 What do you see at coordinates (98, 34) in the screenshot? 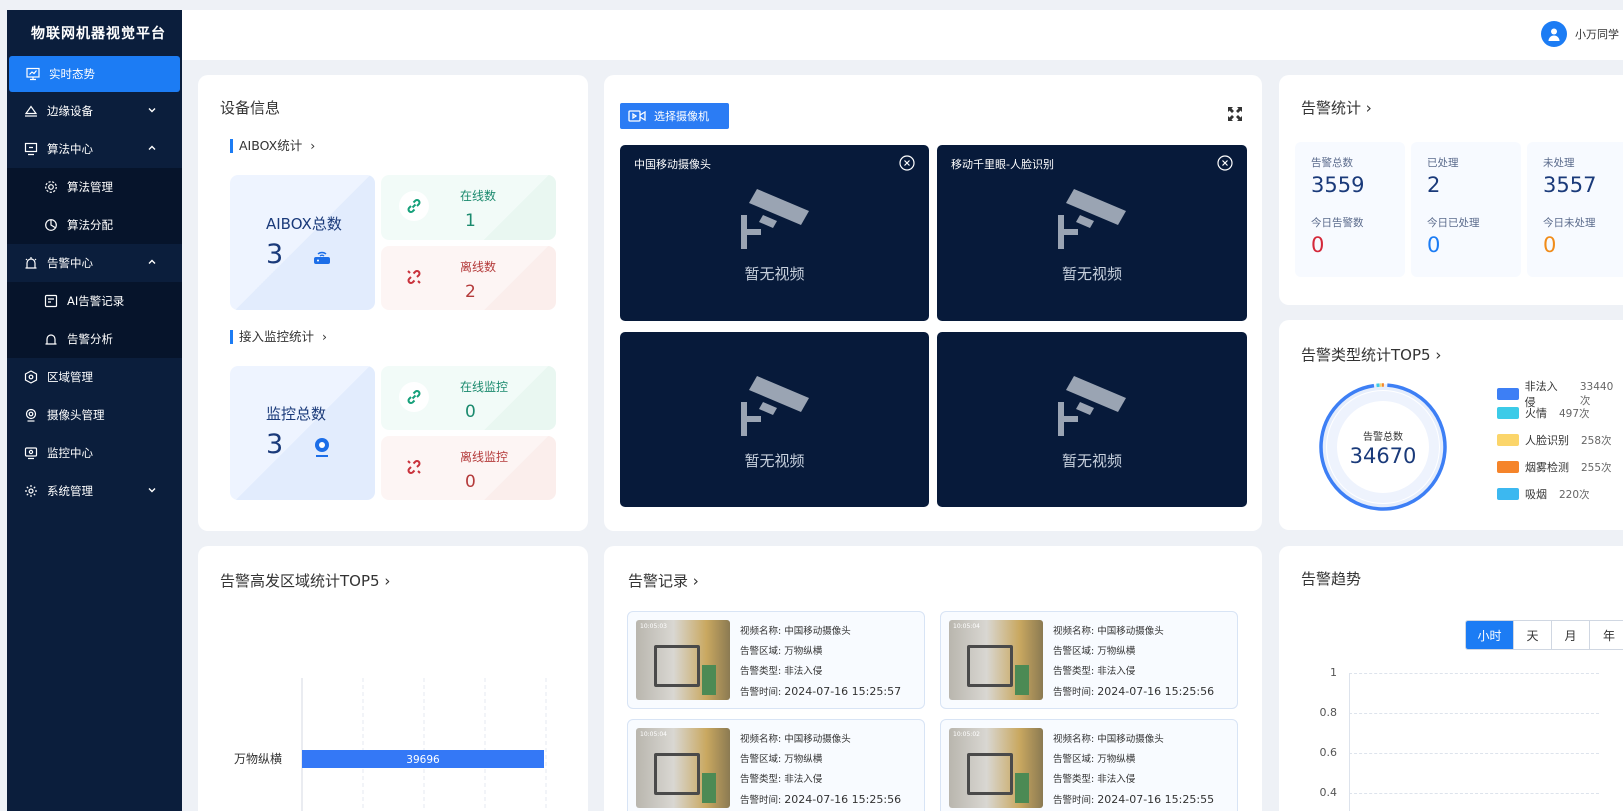
I see `app-title: 物联网机器视觉平台` at bounding box center [98, 34].